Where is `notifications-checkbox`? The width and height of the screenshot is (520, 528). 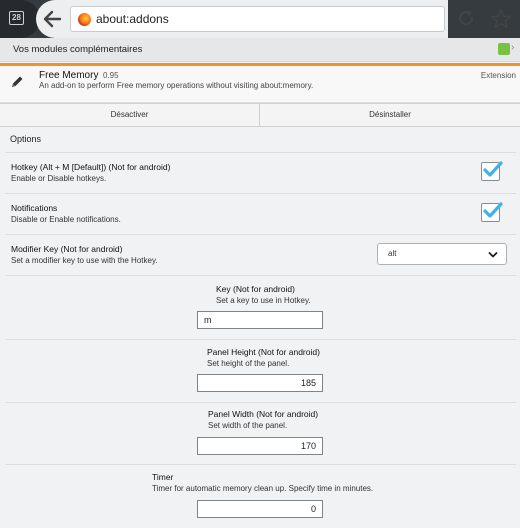
notifications-checkbox is located at coordinates (492, 212).